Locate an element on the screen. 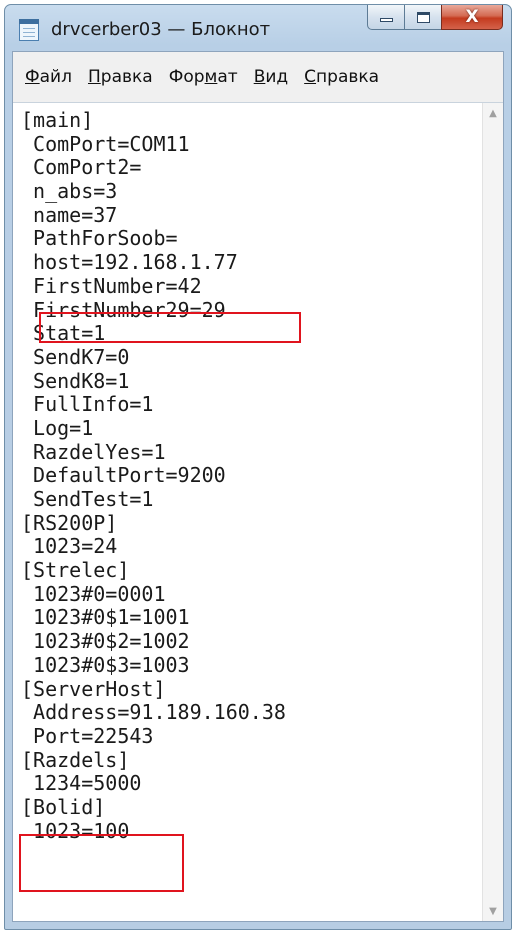 Image resolution: width=518 pixels, height=936 pixels. text-line: ComPort=COM11 is located at coordinates (105, 143).